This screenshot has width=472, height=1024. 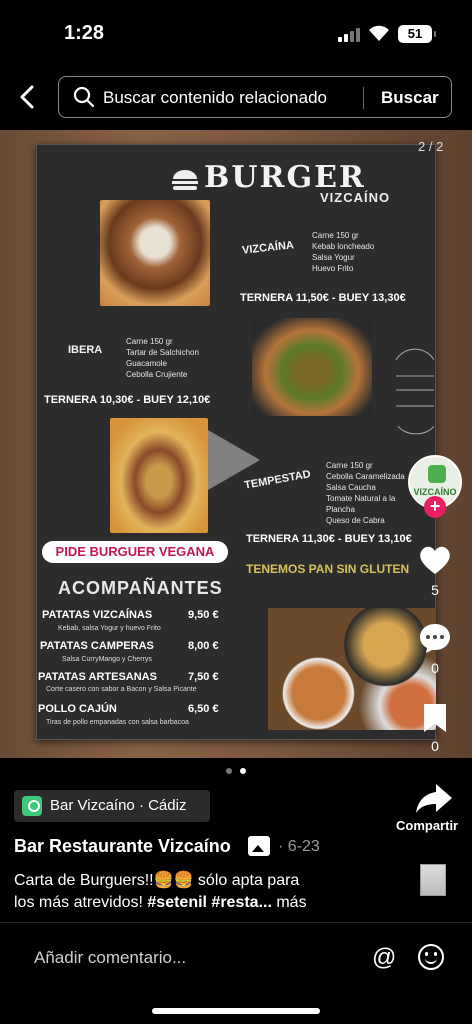 I want to click on item-price: TERNERA 10,30€ - BUEY 12,10€, so click(x=127, y=400).